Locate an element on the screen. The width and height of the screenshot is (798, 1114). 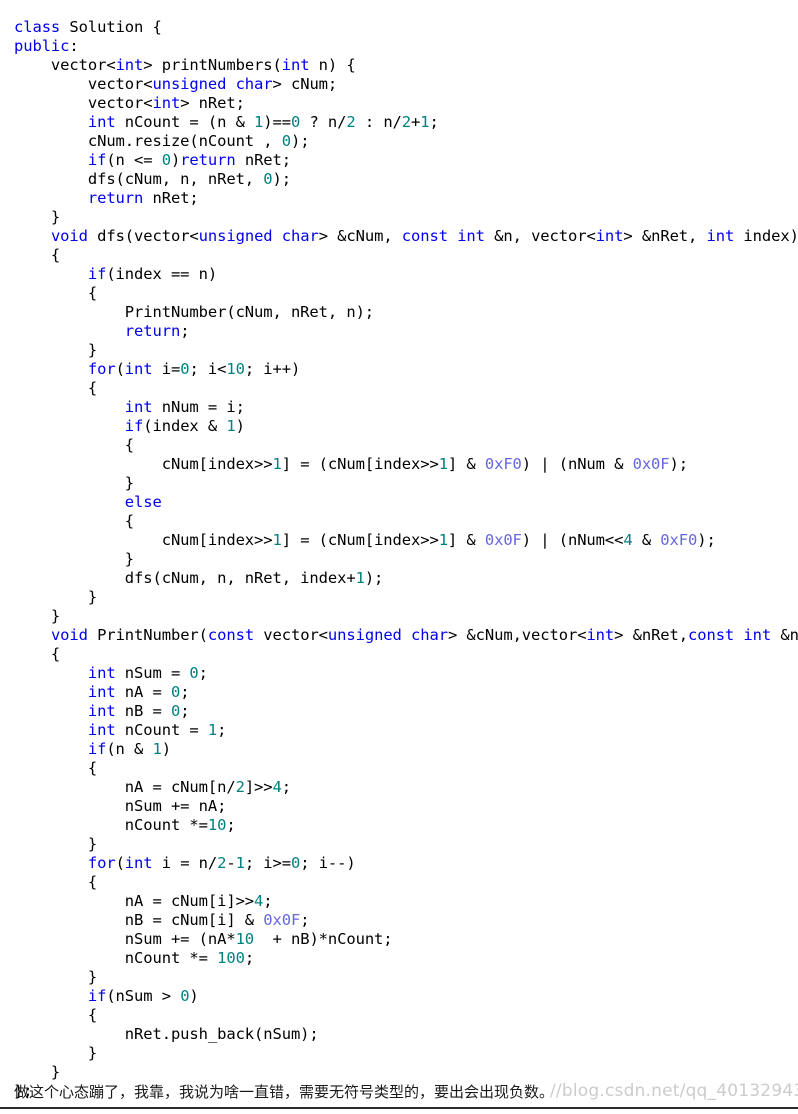
code-token-pl: dfs(vector< is located at coordinates (143, 235).